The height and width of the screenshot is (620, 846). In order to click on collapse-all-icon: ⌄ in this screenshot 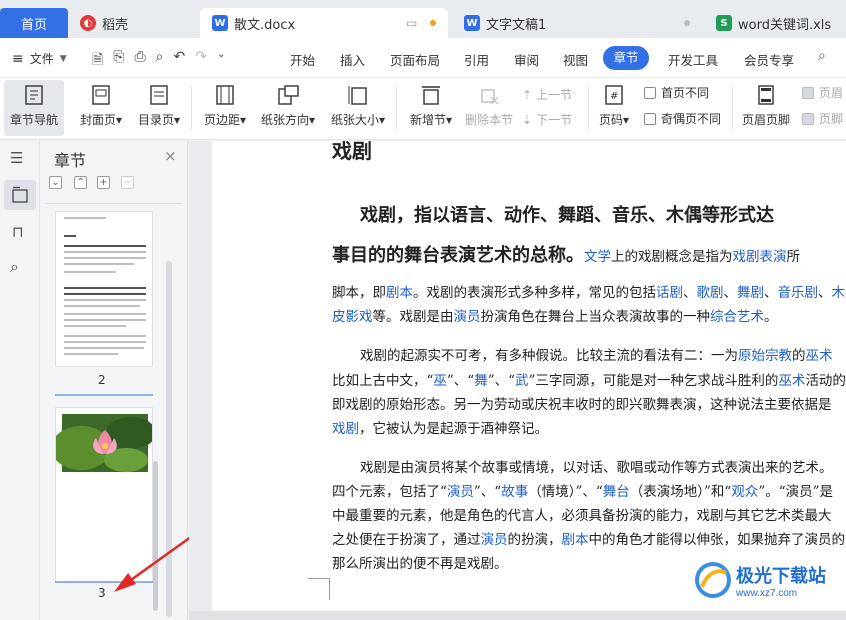, I will do `click(55, 182)`.